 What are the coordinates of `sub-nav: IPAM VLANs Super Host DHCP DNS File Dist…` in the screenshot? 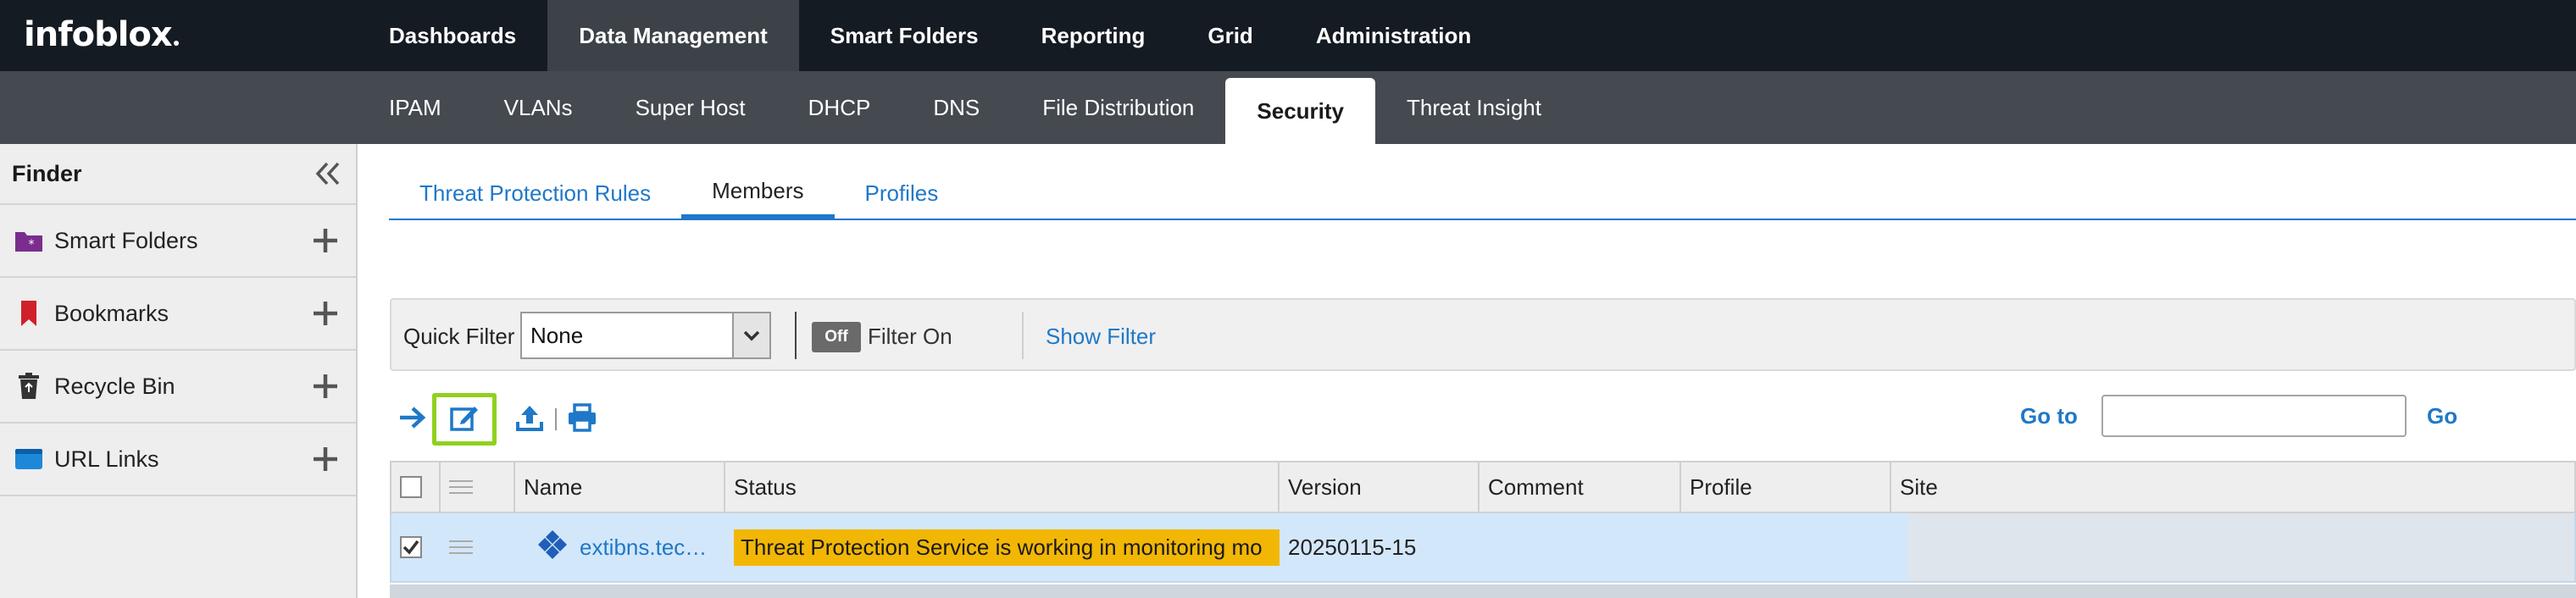 It's located at (965, 107).